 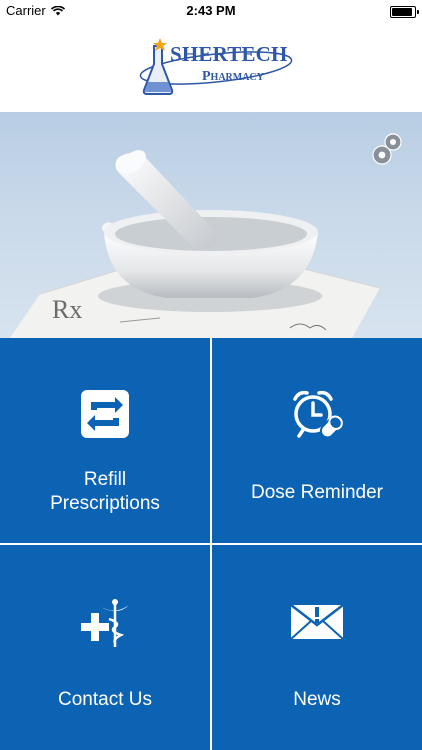 I want to click on contact-us-label: Contact Us, so click(x=105, y=699).